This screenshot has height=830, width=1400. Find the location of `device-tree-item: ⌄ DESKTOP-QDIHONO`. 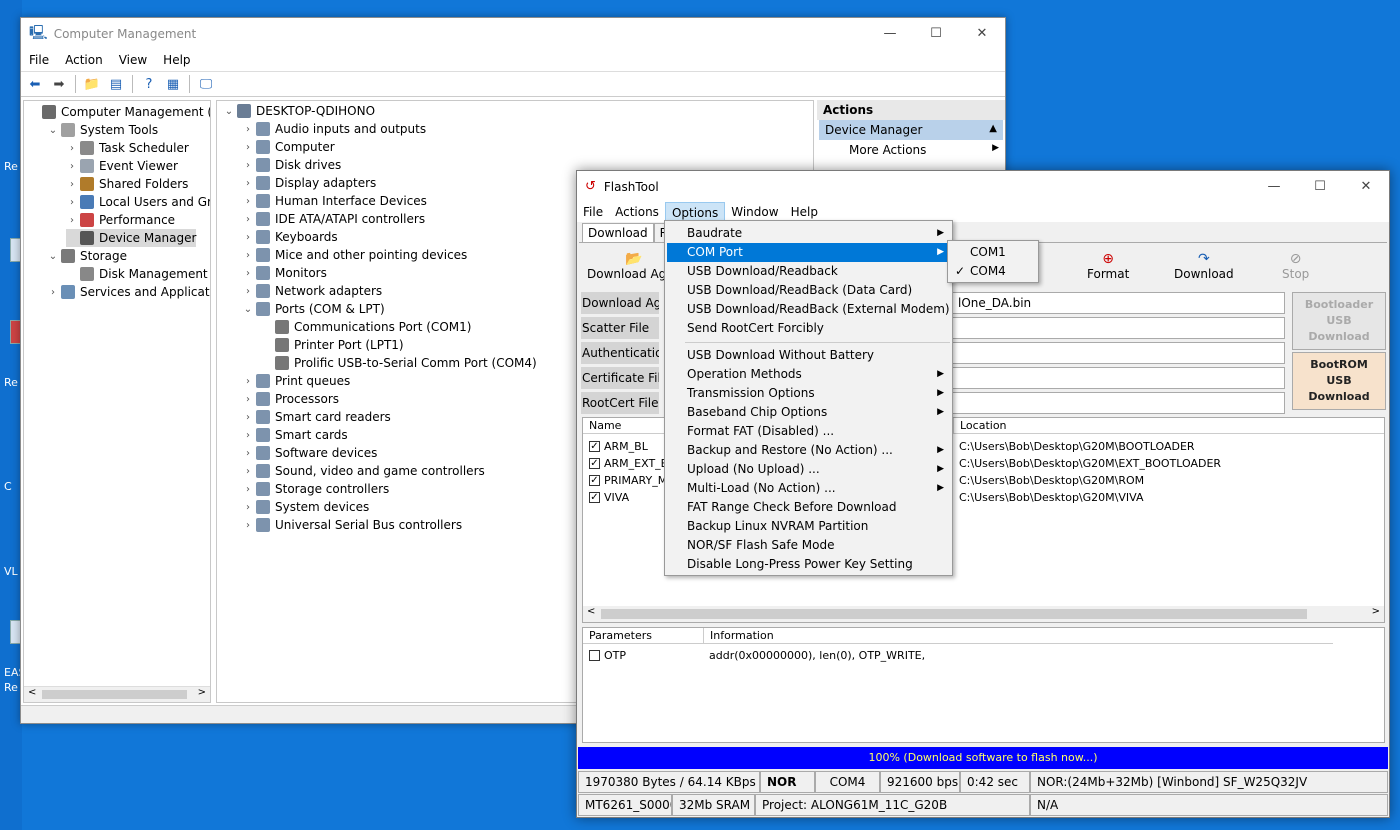

device-tree-item: ⌄ DESKTOP-QDIHONO is located at coordinates (299, 111).